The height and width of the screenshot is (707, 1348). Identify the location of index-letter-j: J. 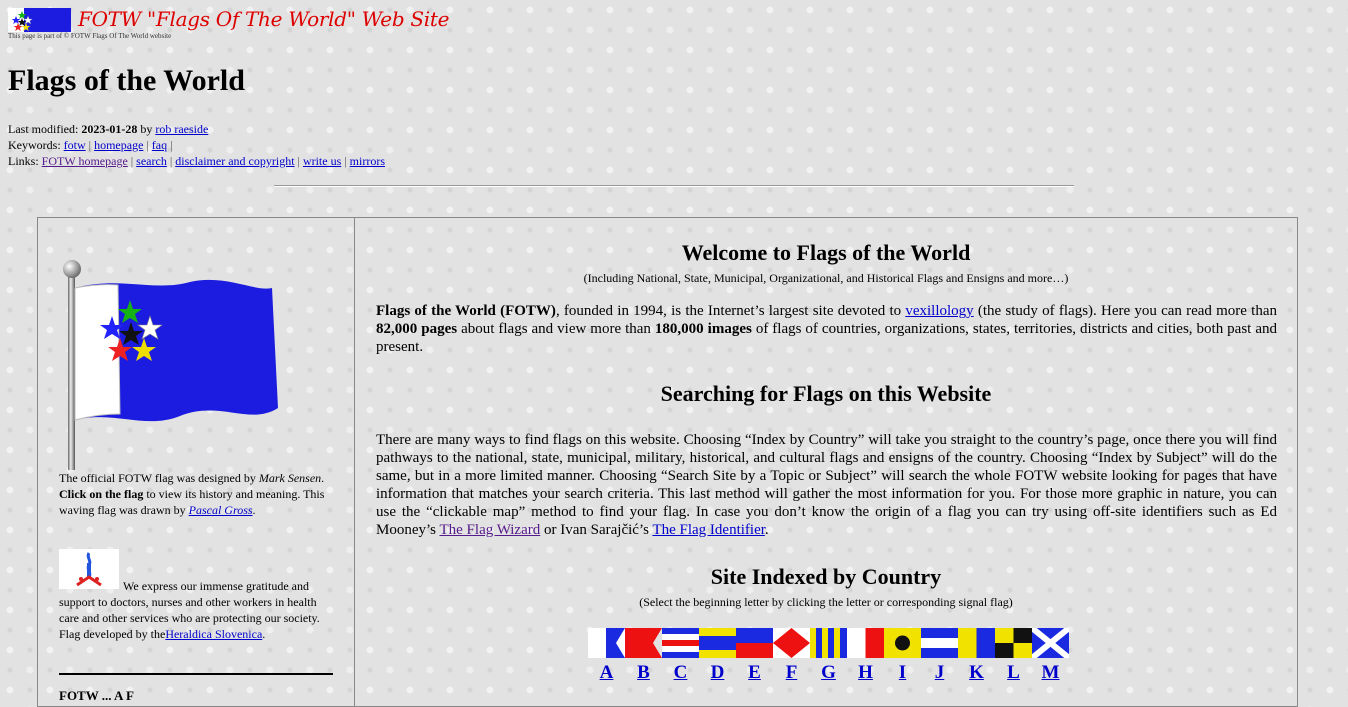
(939, 656).